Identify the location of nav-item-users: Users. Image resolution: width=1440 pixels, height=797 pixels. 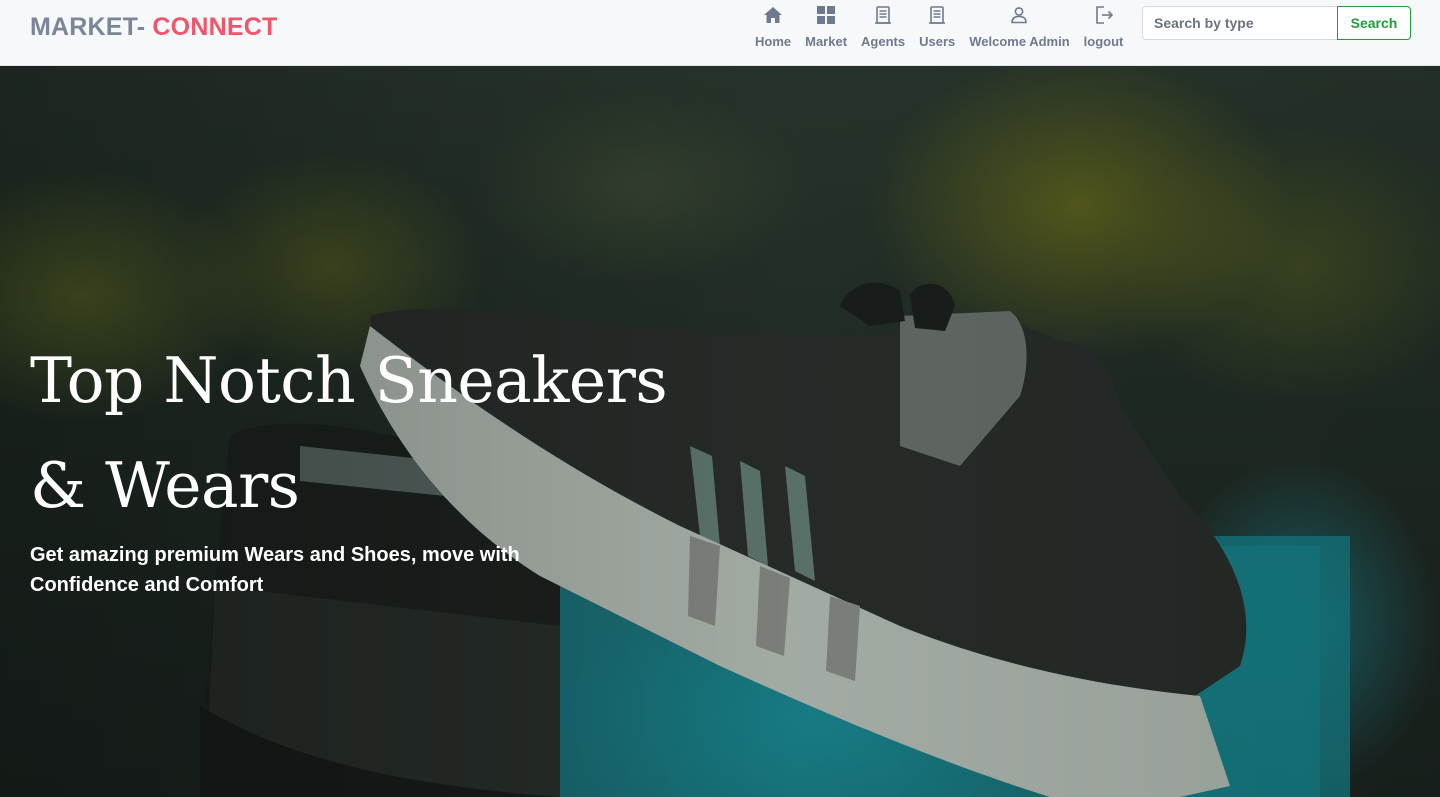
(937, 26).